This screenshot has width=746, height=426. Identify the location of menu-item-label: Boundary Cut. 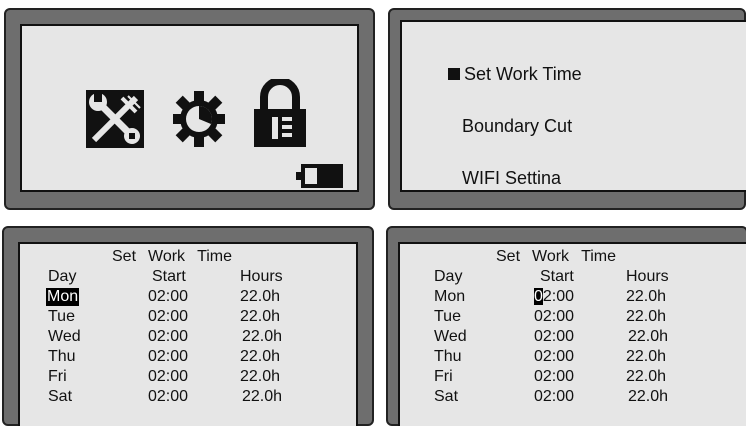
(517, 126).